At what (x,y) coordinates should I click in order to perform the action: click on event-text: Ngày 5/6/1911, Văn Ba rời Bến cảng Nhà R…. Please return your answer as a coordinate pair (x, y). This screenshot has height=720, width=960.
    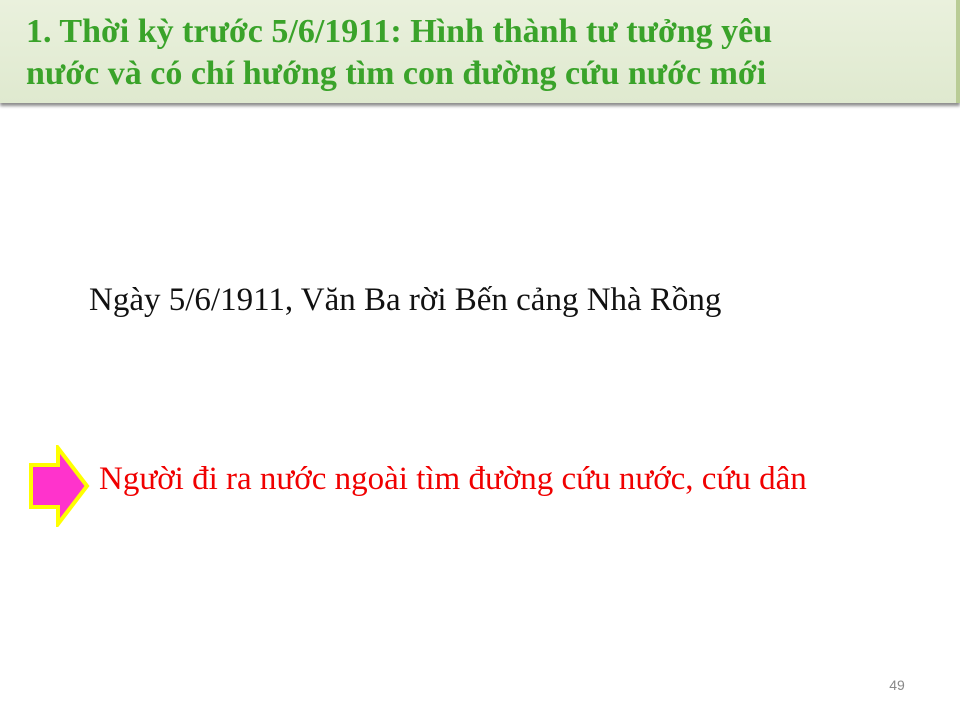
    Looking at the image, I should click on (405, 300).